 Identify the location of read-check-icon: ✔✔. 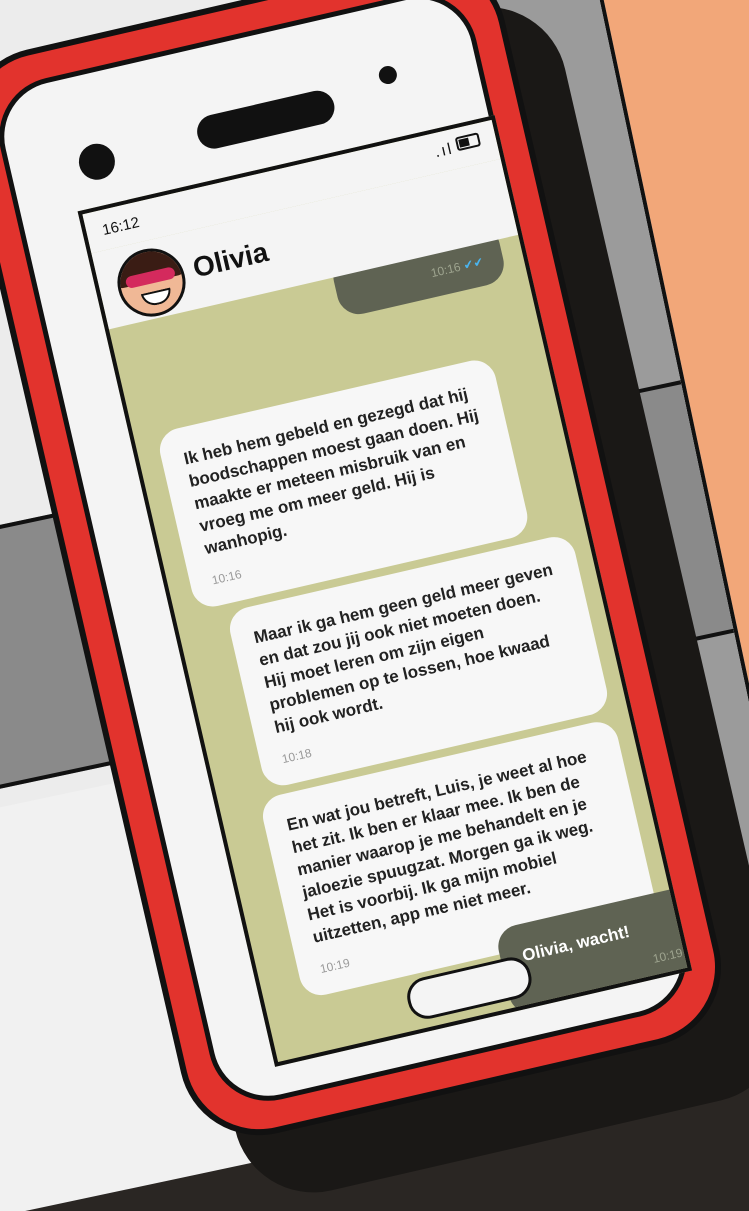
(473, 263).